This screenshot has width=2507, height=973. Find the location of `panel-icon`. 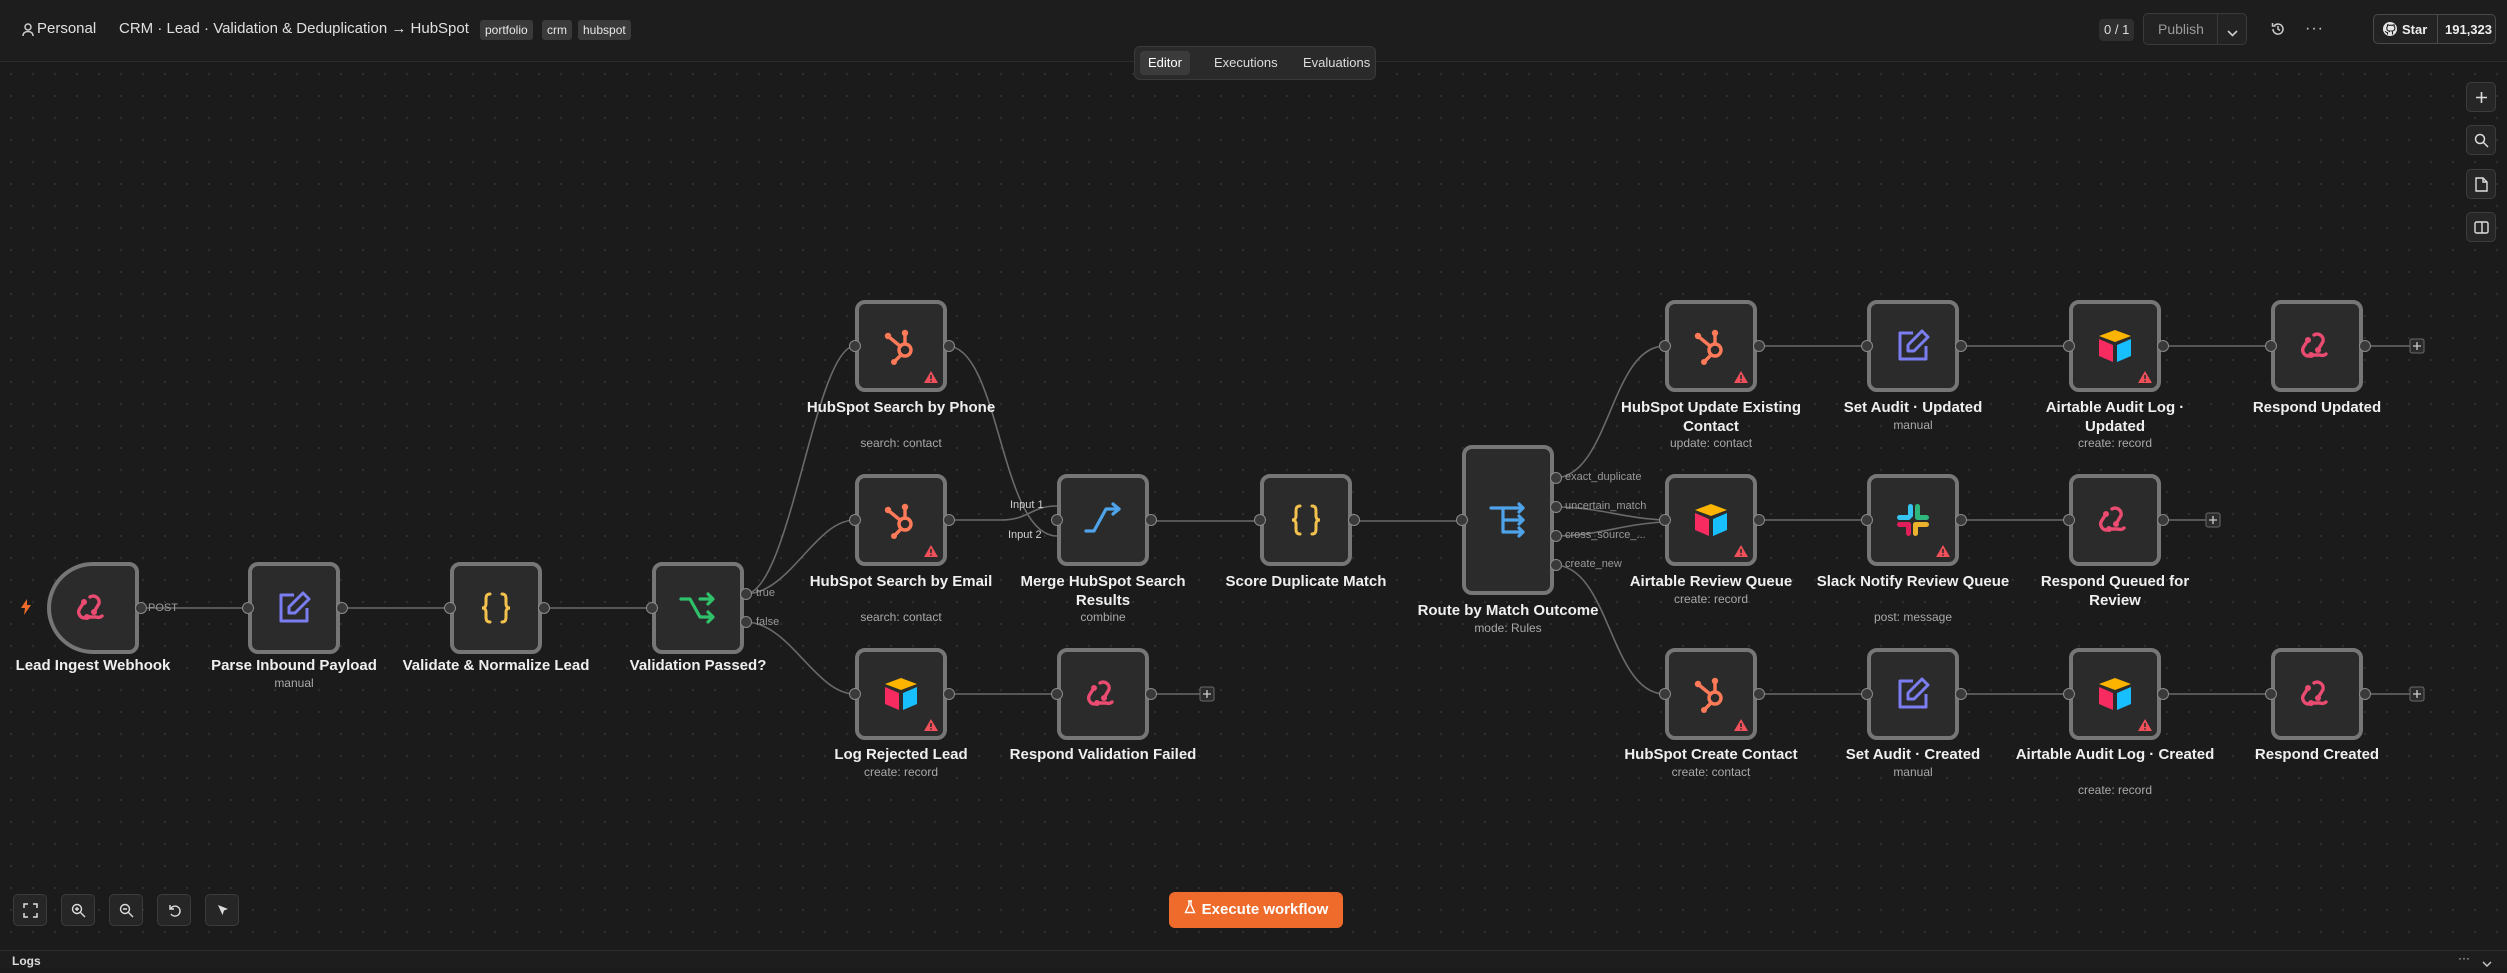

panel-icon is located at coordinates (2481, 227).